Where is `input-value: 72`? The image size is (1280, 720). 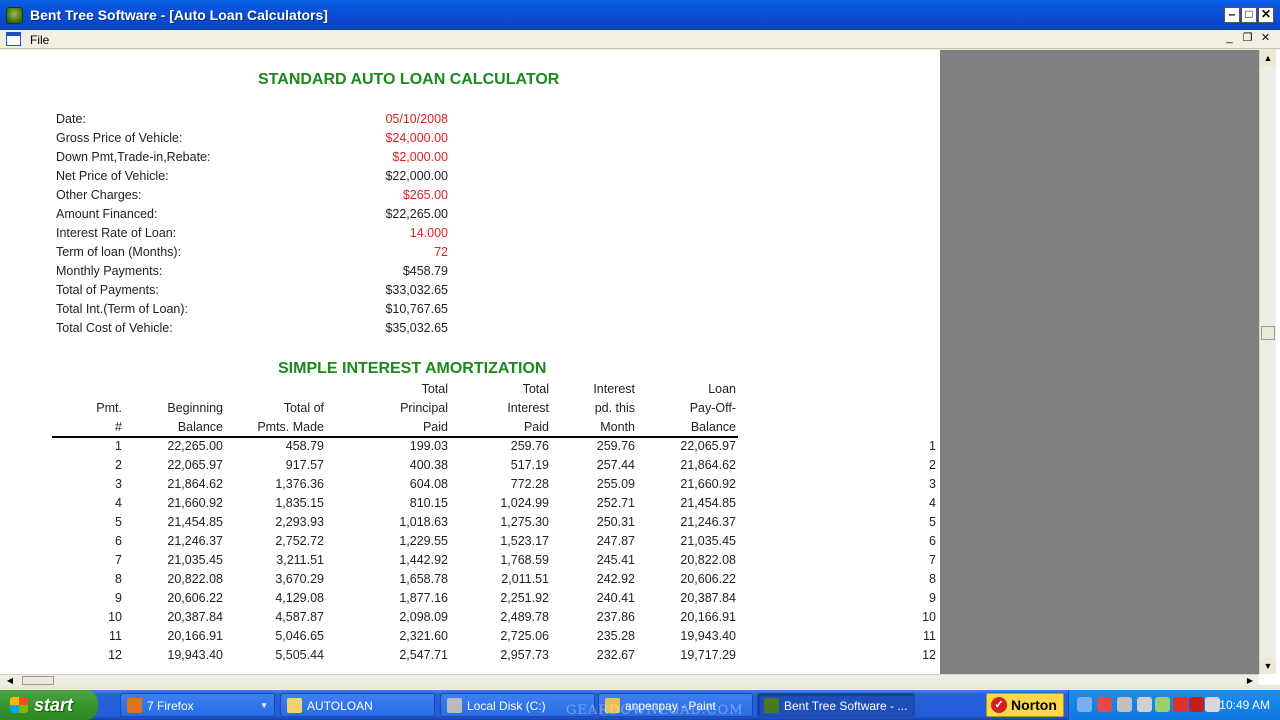 input-value: 72 is located at coordinates (368, 252).